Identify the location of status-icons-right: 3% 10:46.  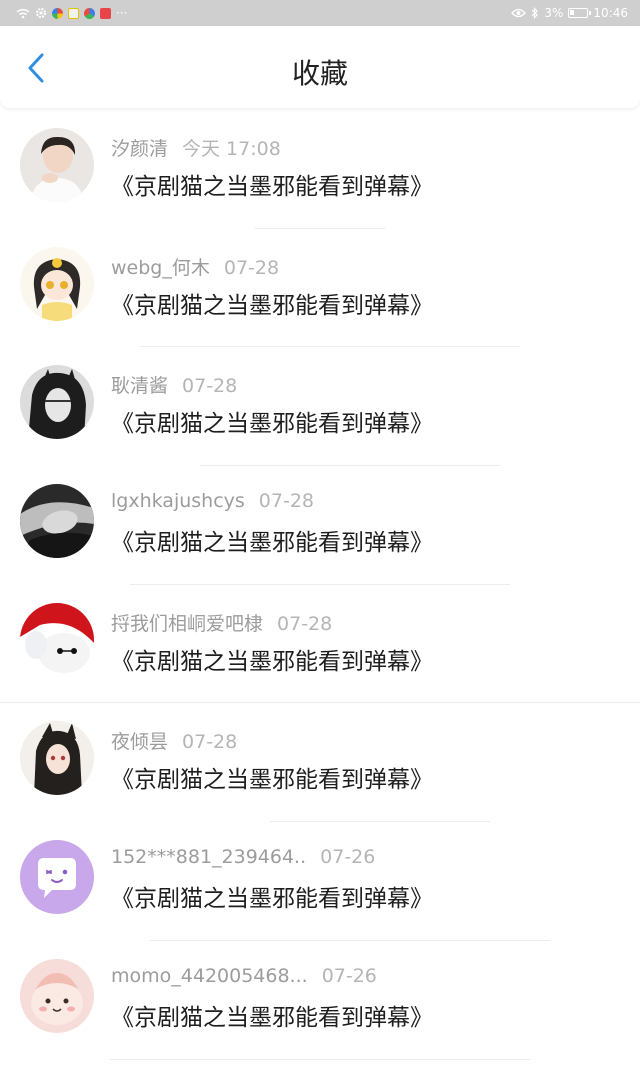
(569, 13).